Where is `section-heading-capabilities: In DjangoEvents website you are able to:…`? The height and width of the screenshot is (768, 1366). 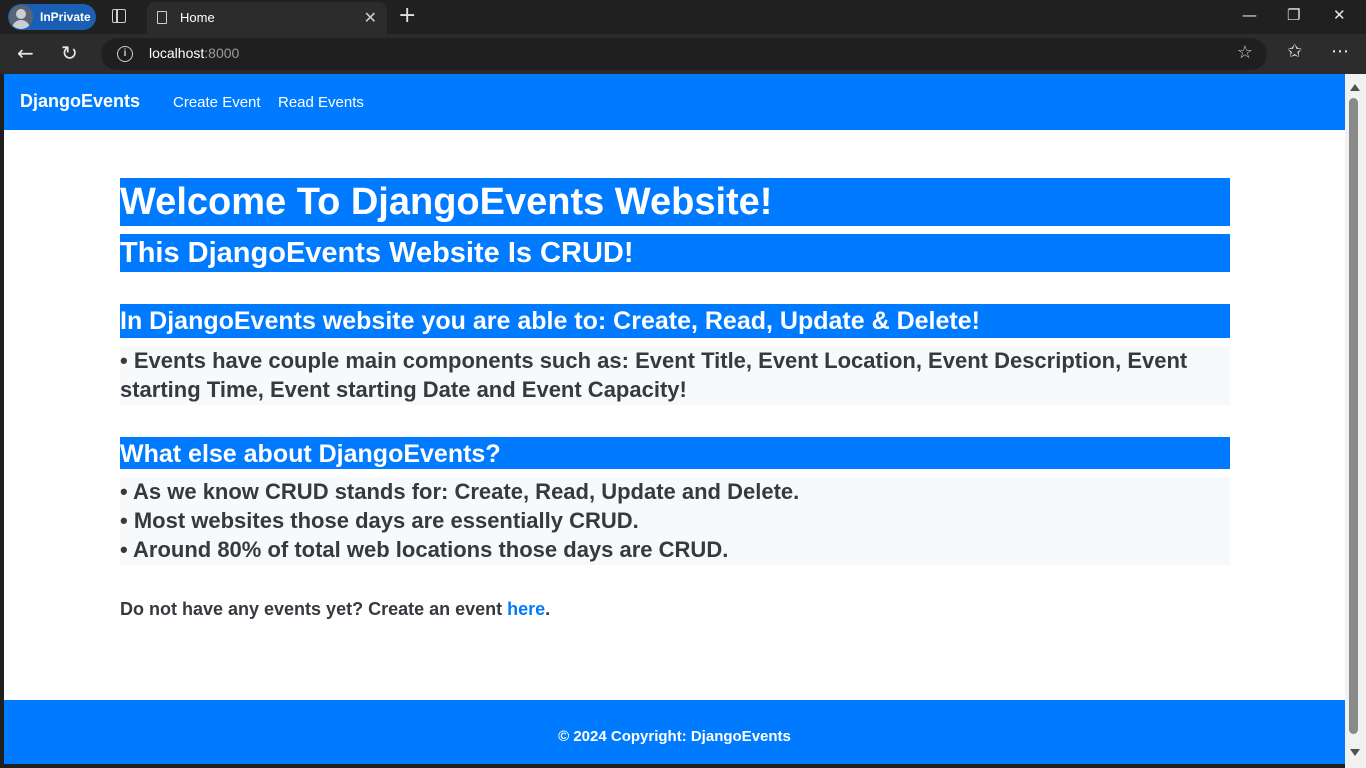
section-heading-capabilities: In DjangoEvents website you are able to:… is located at coordinates (675, 321).